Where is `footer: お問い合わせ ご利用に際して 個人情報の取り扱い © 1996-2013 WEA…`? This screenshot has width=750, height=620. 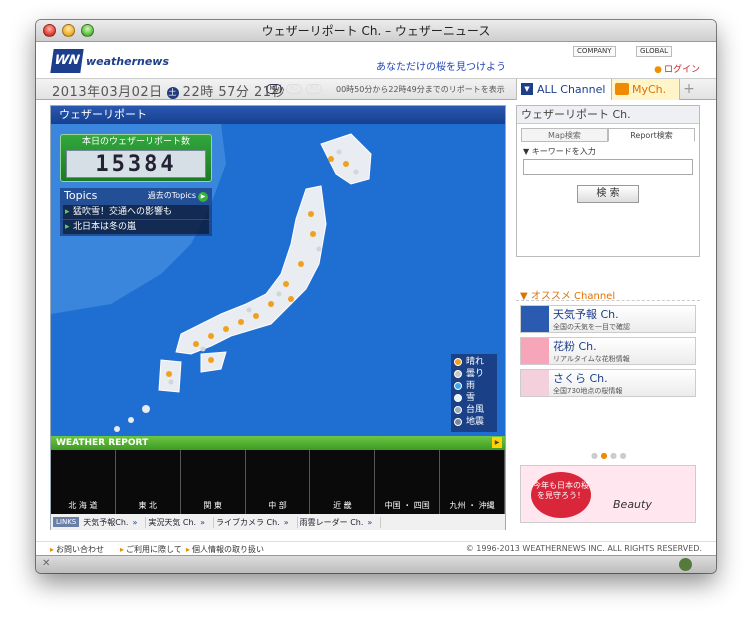
footer: お問い合わせ ご利用に際して 個人情報の取り扱い © 1996-2013 WEA… is located at coordinates (376, 548).